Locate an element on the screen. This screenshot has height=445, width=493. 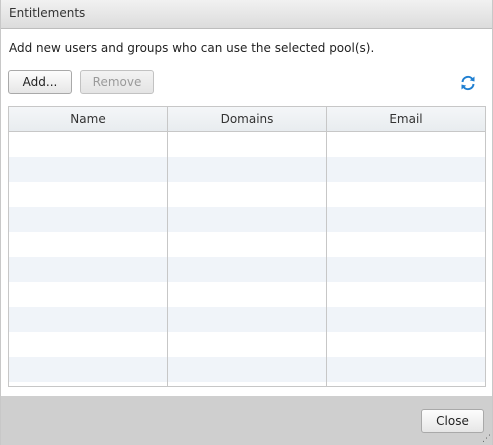
column-header-email: Email is located at coordinates (406, 119).